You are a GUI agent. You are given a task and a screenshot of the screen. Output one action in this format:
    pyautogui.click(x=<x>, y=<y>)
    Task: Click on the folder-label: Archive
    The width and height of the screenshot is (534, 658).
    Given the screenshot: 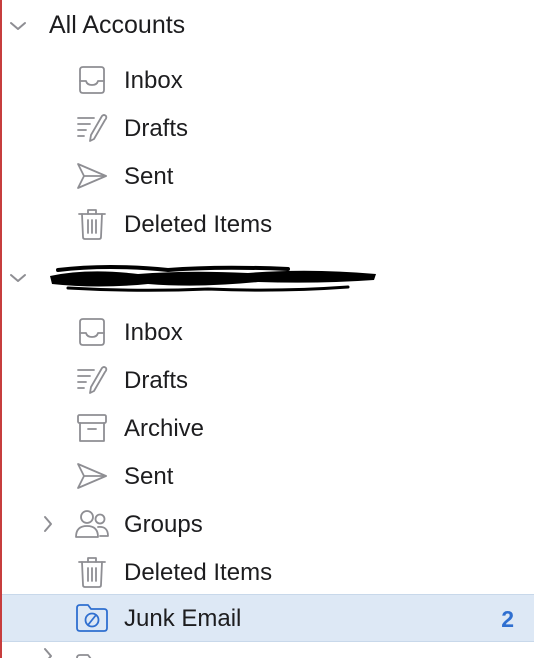 What is the action you would take?
    pyautogui.click(x=164, y=428)
    